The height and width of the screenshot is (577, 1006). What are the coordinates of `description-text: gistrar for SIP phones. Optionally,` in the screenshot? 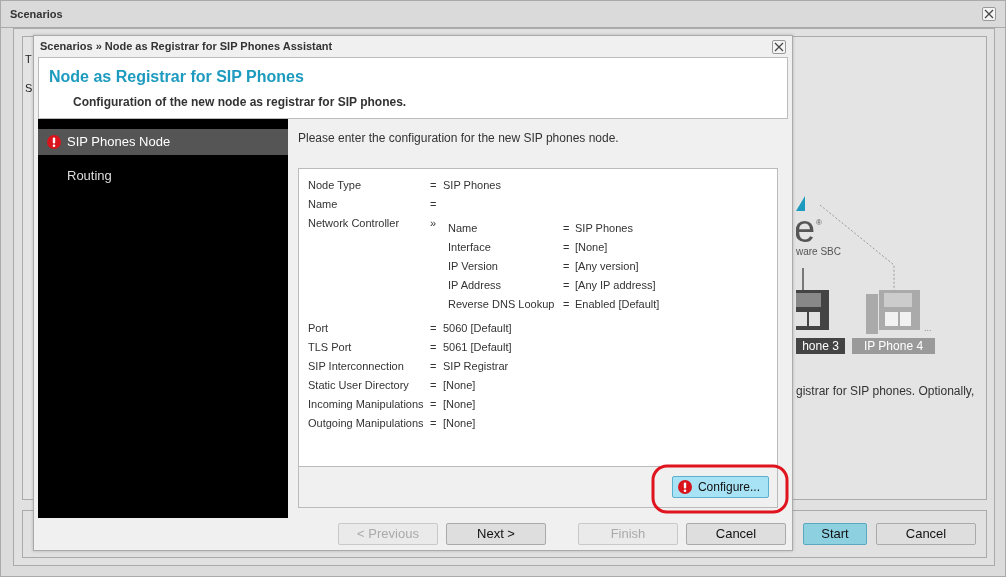 It's located at (886, 391).